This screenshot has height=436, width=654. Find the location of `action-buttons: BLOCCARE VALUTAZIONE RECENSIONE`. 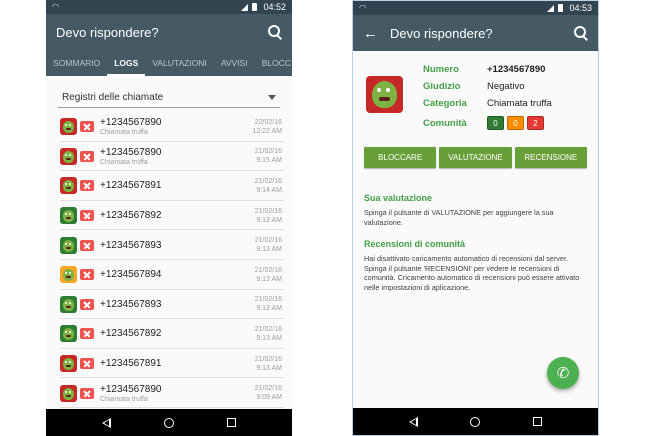

action-buttons: BLOCCARE VALUTAZIONE RECENSIONE is located at coordinates (475, 157).